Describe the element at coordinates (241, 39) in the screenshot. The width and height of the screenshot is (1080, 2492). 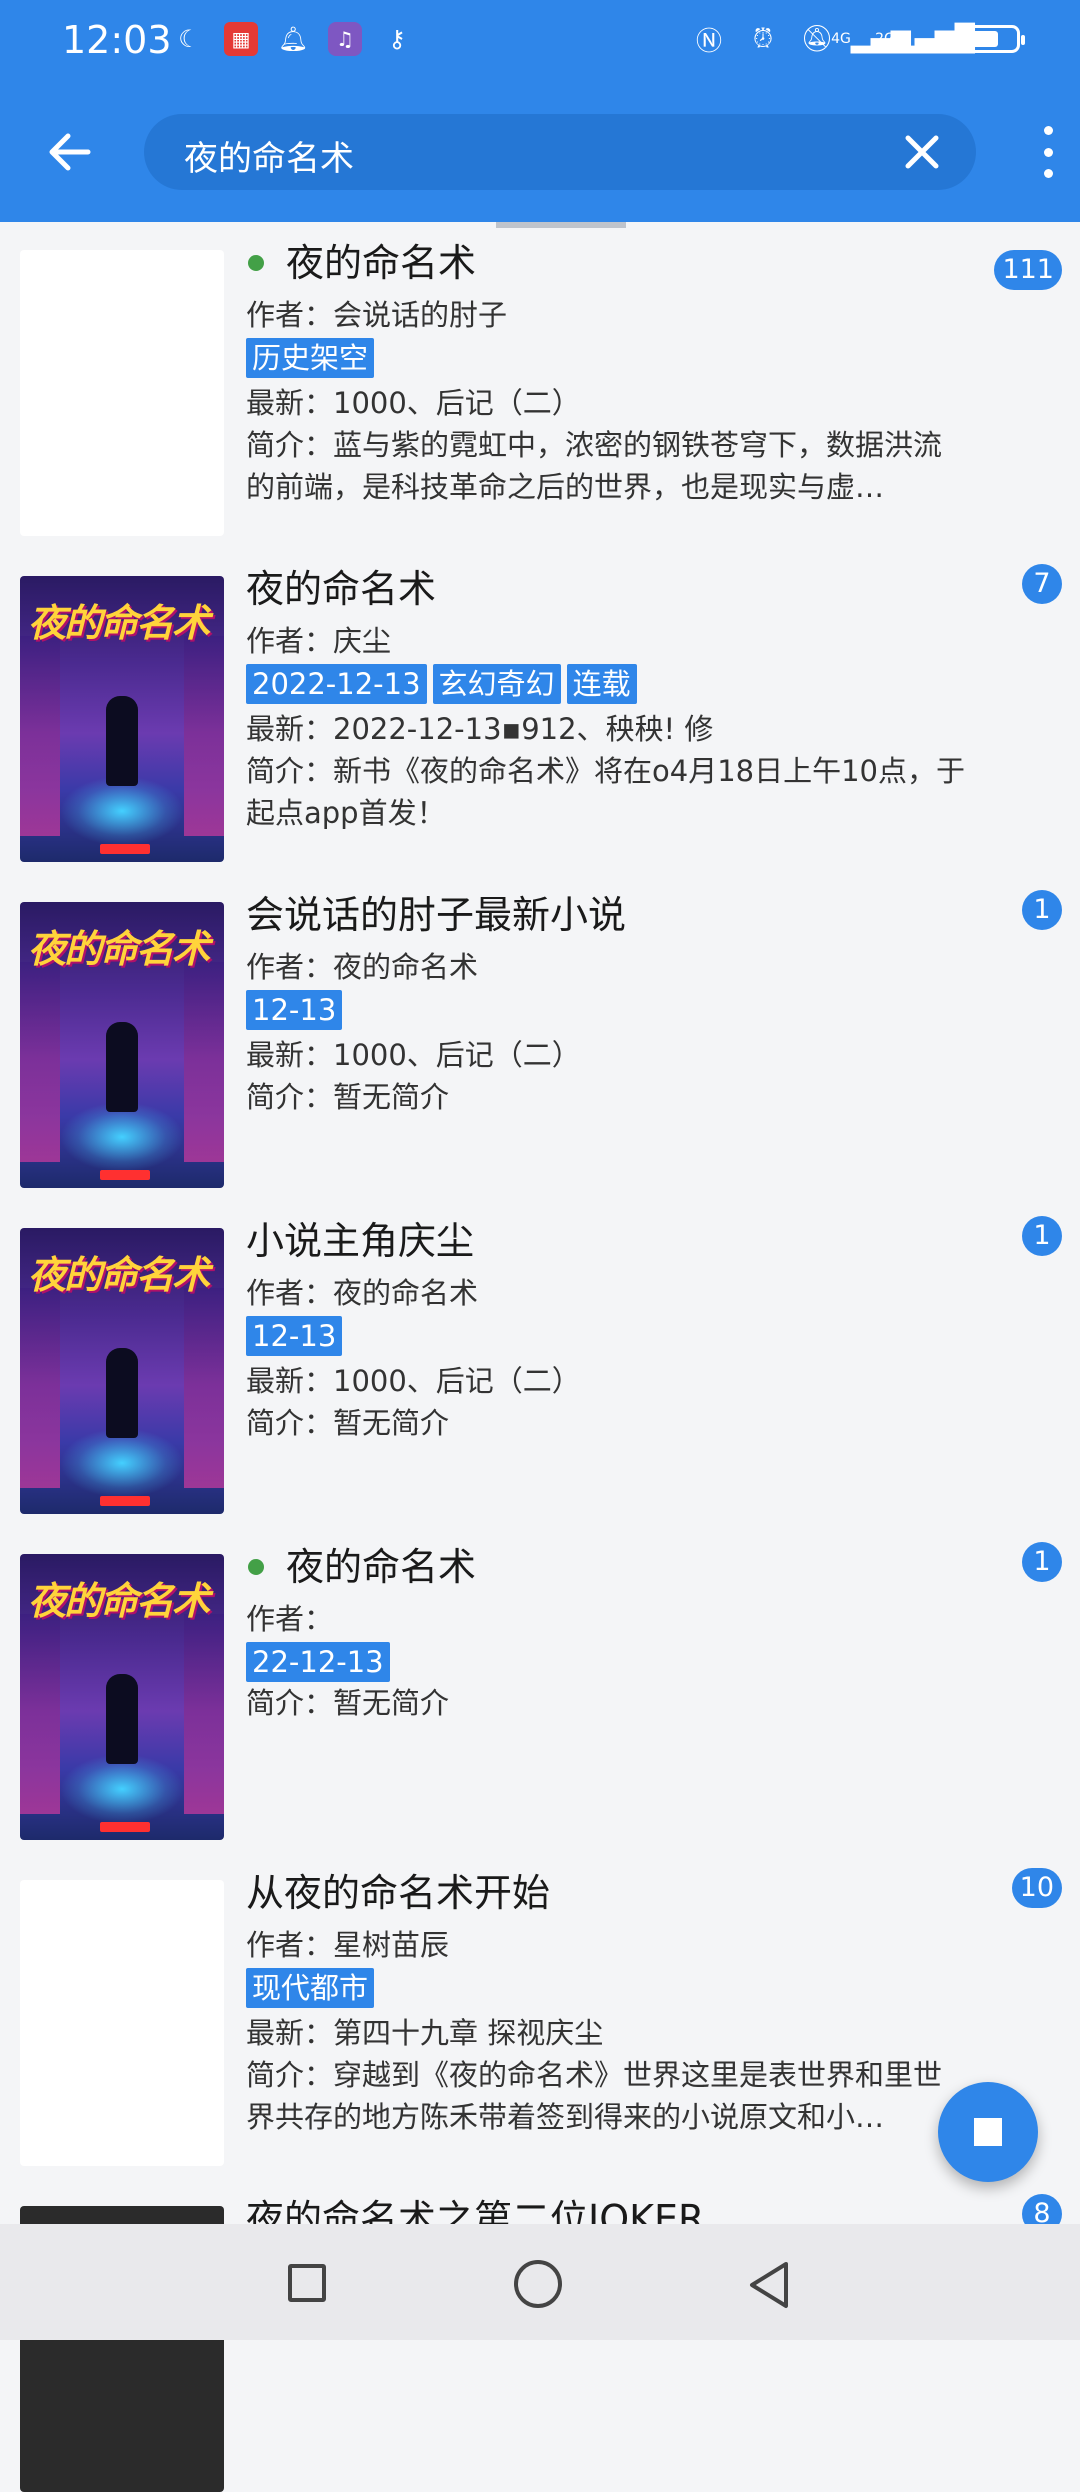
I see `app-red-icon: ▦` at that location.